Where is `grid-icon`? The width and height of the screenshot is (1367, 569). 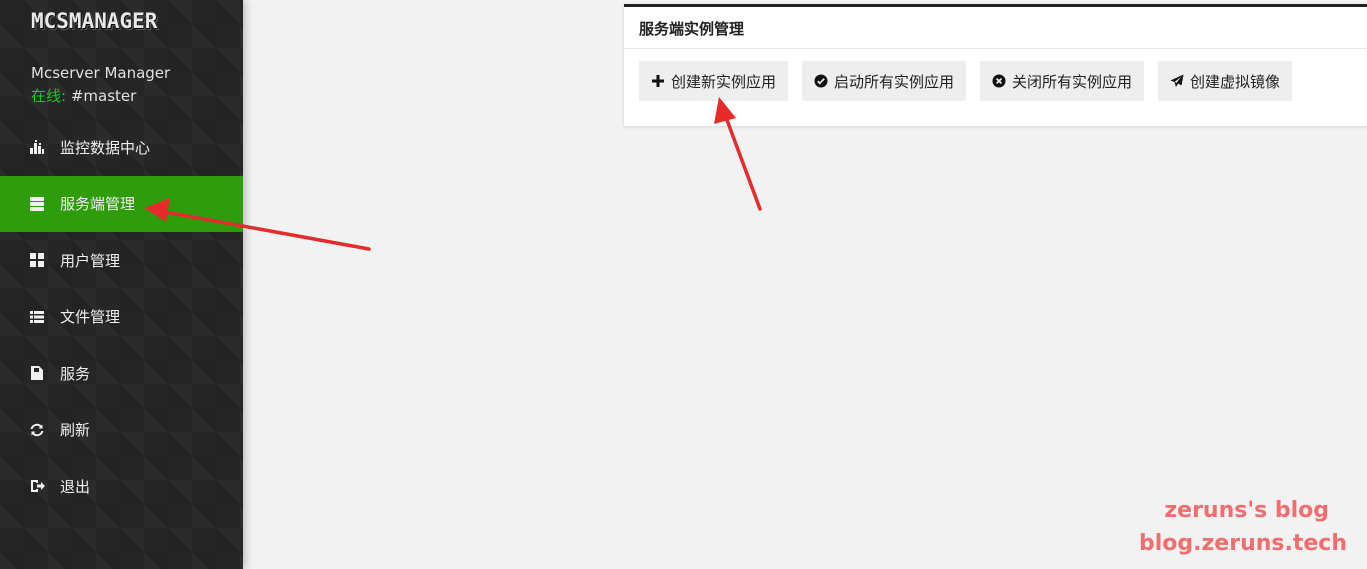 grid-icon is located at coordinates (37, 260).